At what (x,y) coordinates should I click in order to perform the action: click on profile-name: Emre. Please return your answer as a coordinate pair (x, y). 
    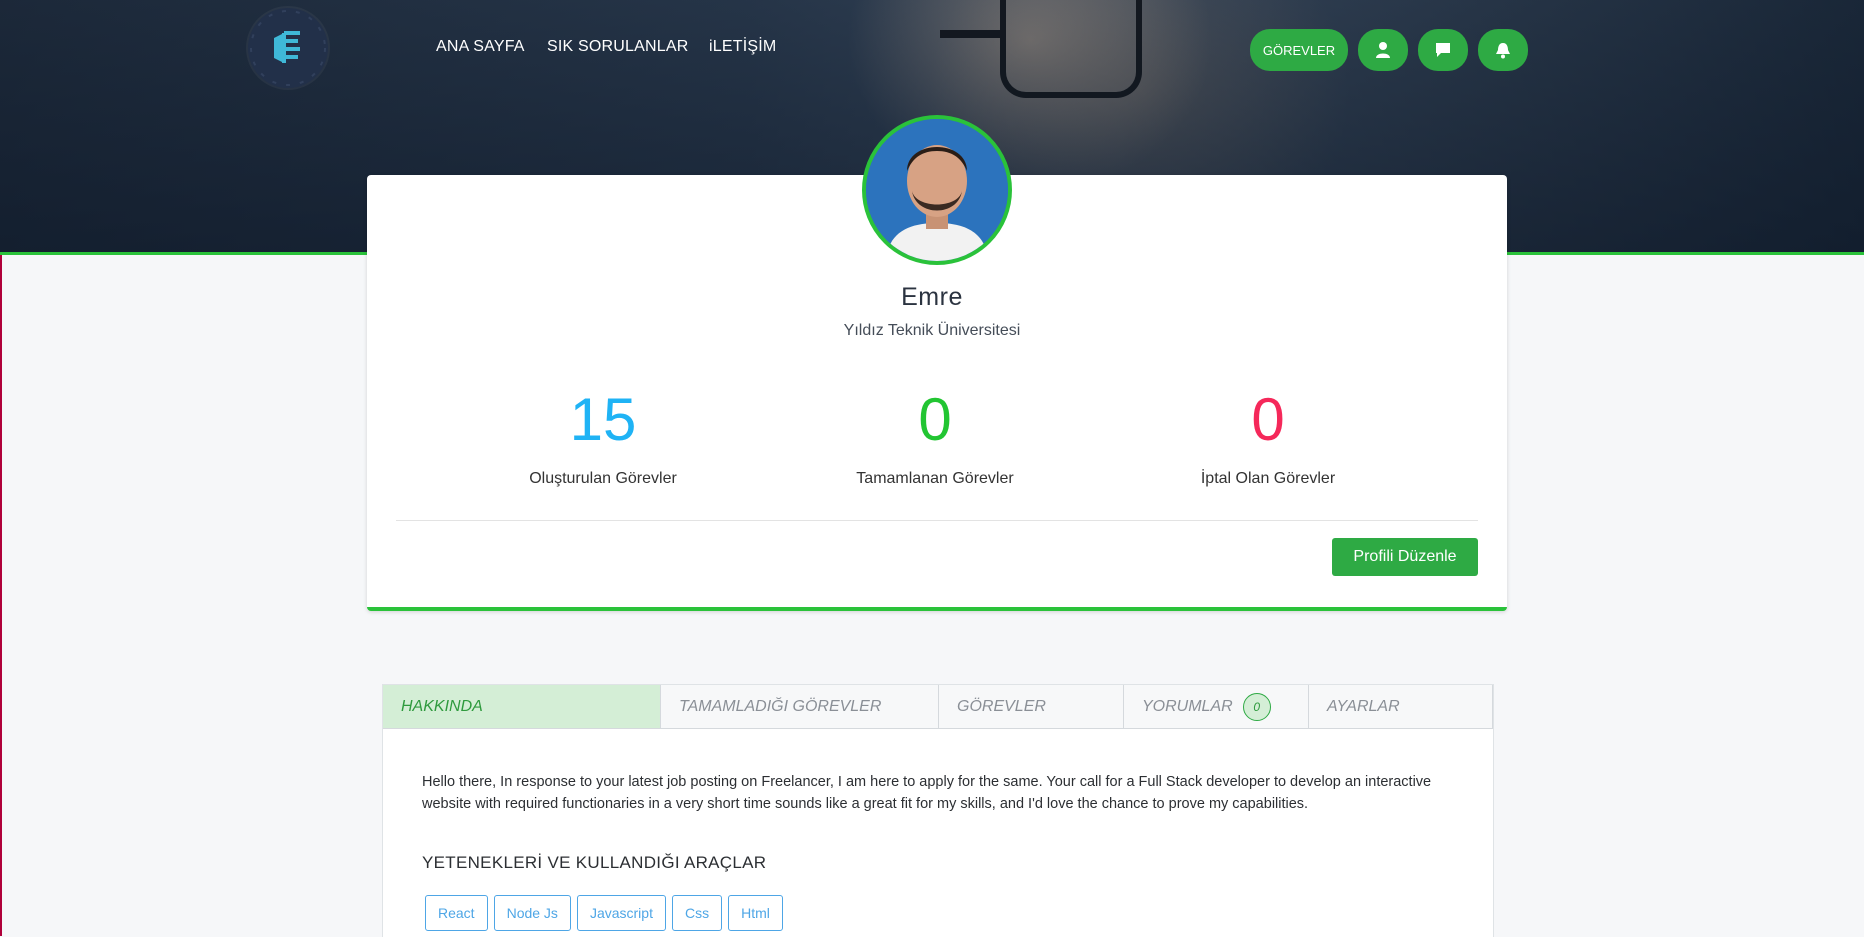
    Looking at the image, I should click on (932, 297).